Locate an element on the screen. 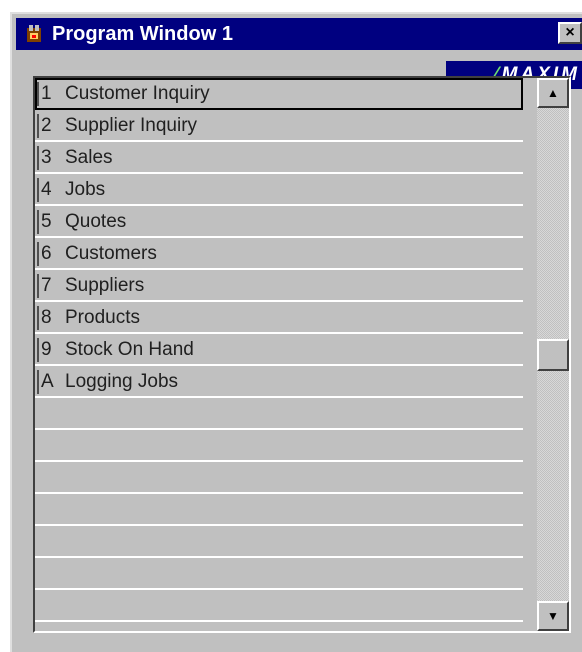 The height and width of the screenshot is (652, 582). menu-item-label: Sales is located at coordinates (89, 157).